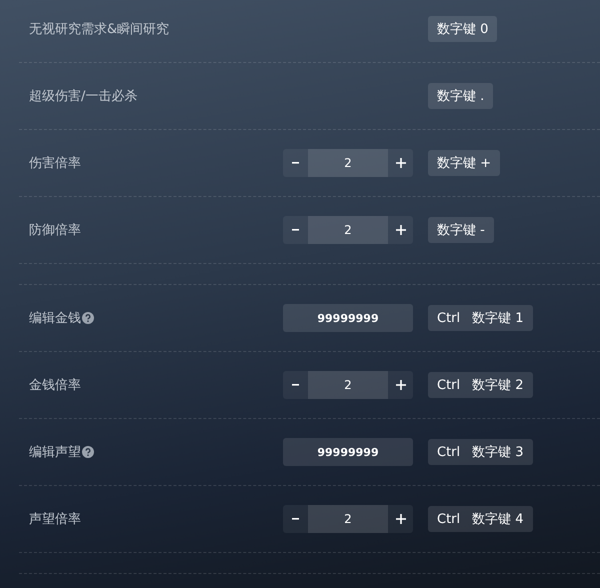 This screenshot has height=588, width=600. I want to click on option-label: 编辑声望, so click(55, 452).